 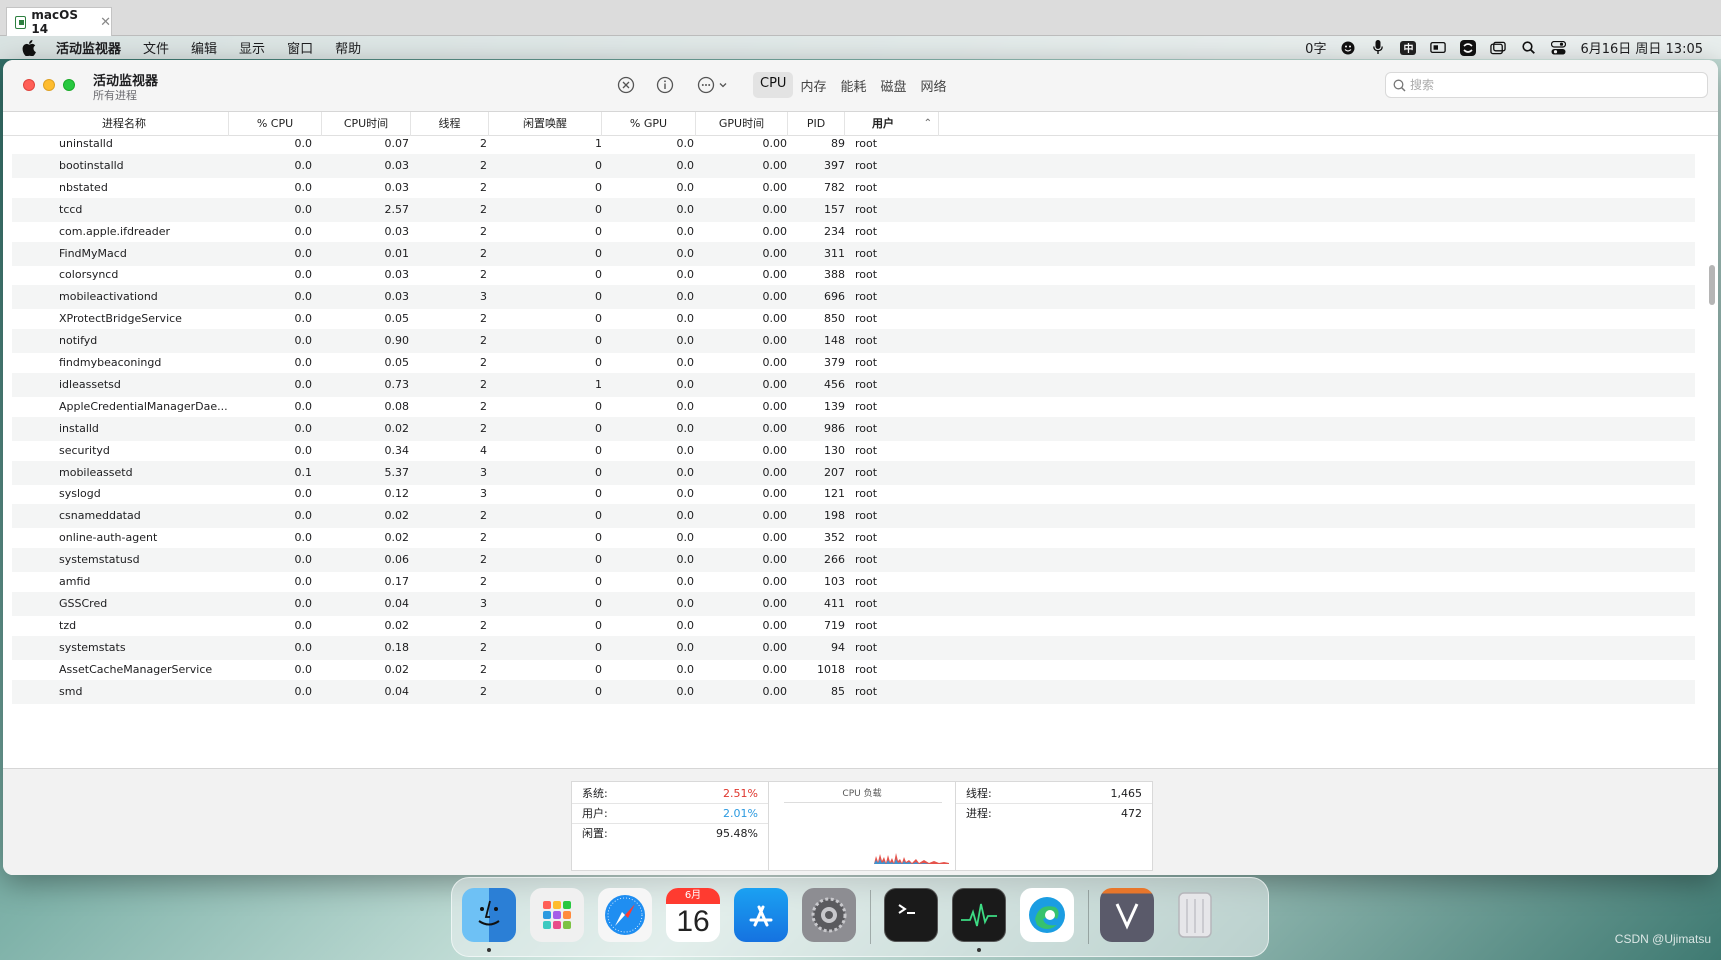 I want to click on table-row: systemstatusd 0.0 0.06 2 0 0.0 0.00 266 root, so click(x=853, y=560).